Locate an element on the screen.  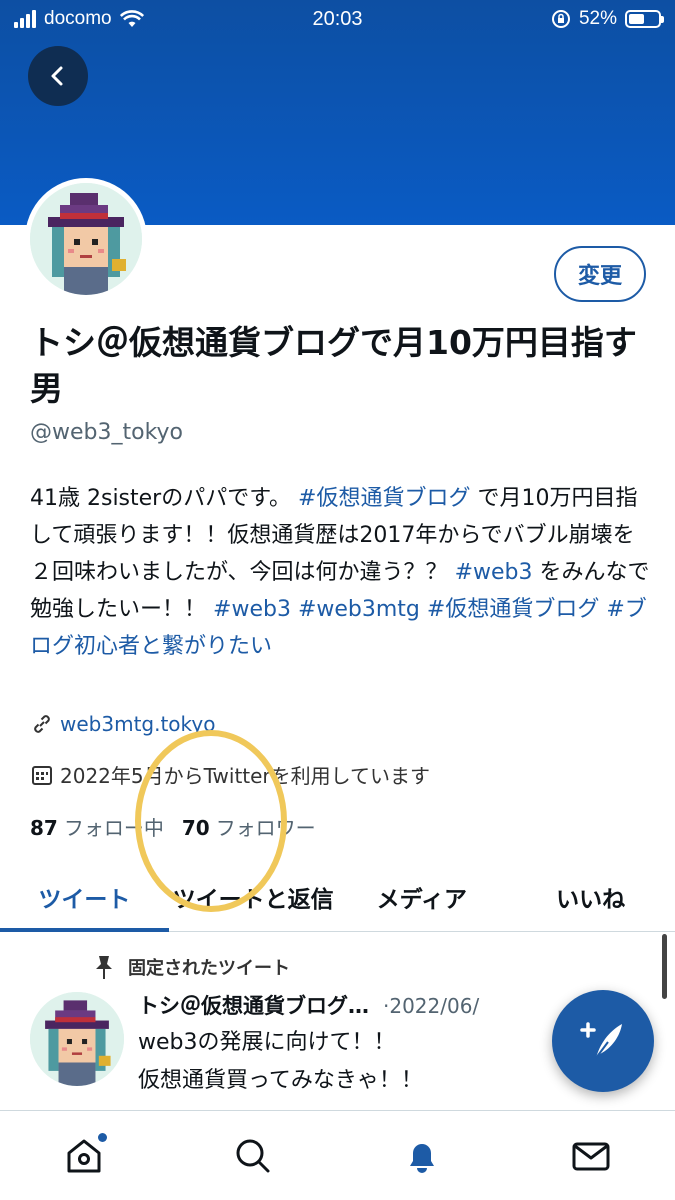
tab-likes: いいね is located at coordinates (590, 896).